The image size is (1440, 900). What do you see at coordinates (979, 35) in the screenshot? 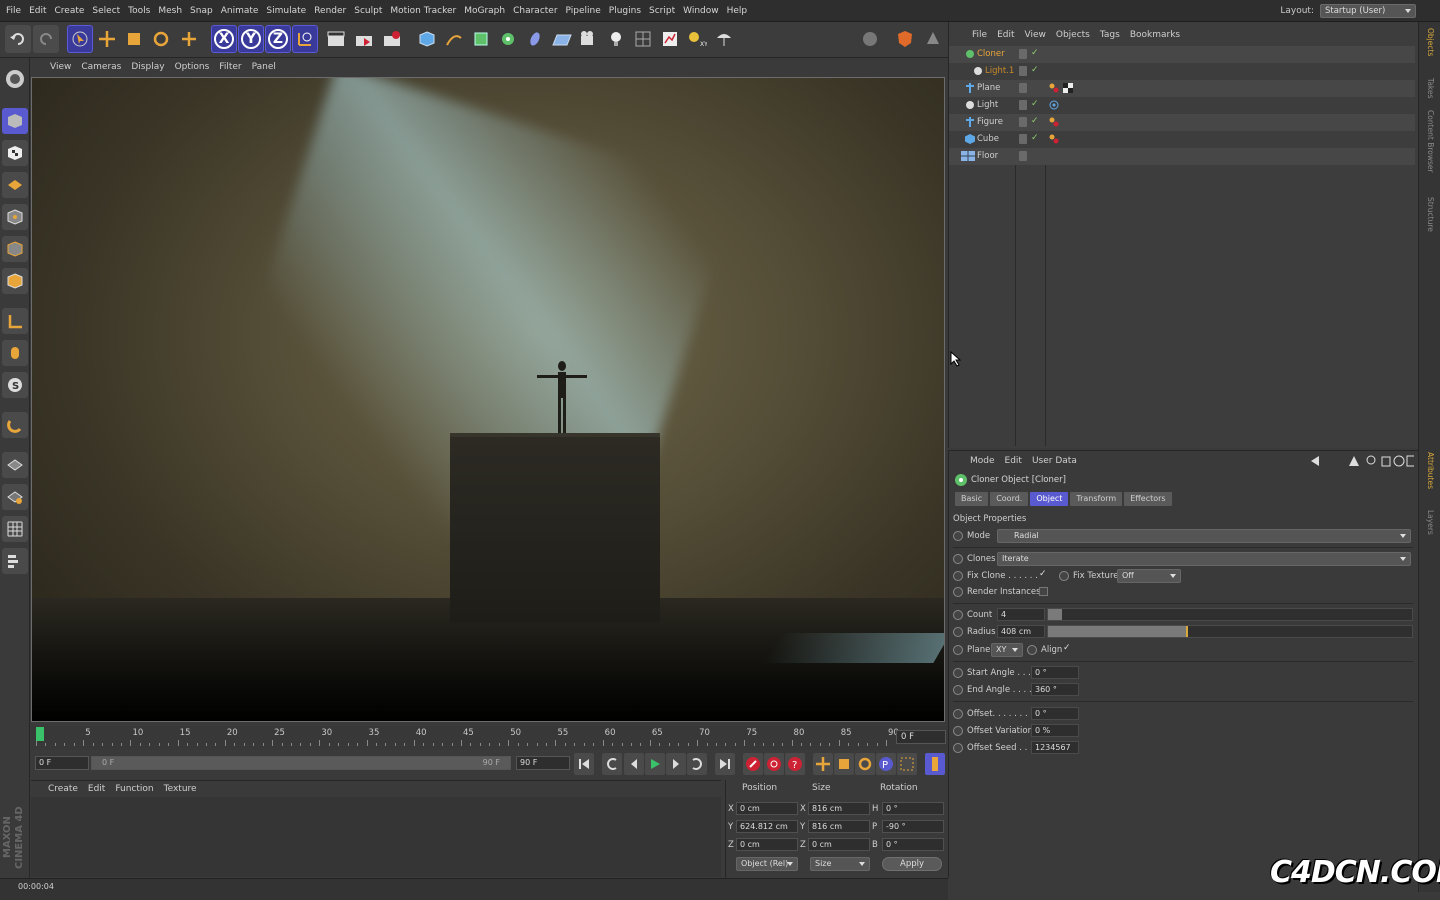
I see `objects-menu-file: File` at bounding box center [979, 35].